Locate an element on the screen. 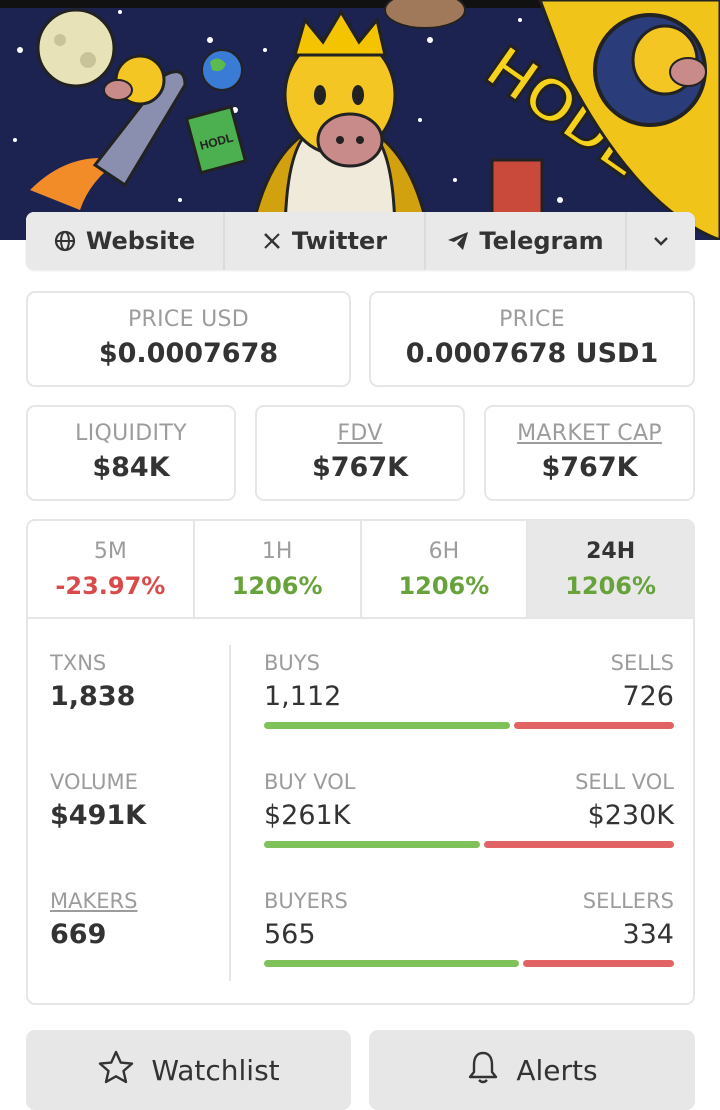 This screenshot has width=720, height=1110. buyers-sellers-stat: BUYERS SELLERS 565 334 is located at coordinates (469, 928).